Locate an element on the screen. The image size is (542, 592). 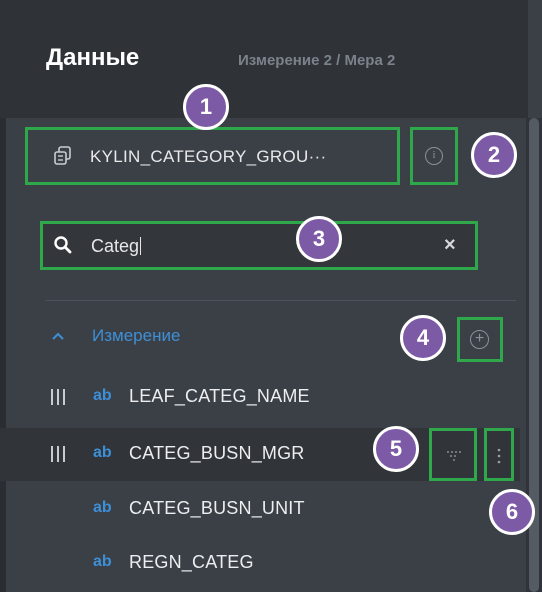
field-name: LEAF_CATEG_NAME is located at coordinates (219, 396).